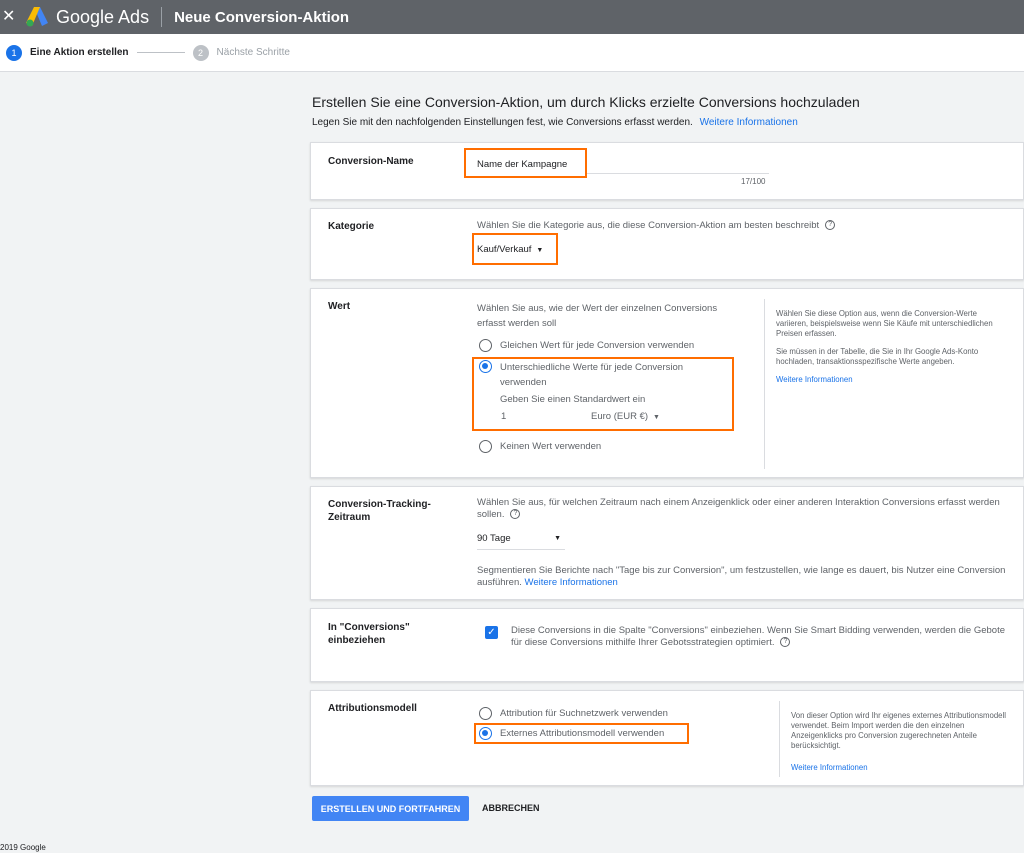  Describe the element at coordinates (571, 582) in the screenshot. I see `tracking-more-info-link: Weitere Informationen` at that location.